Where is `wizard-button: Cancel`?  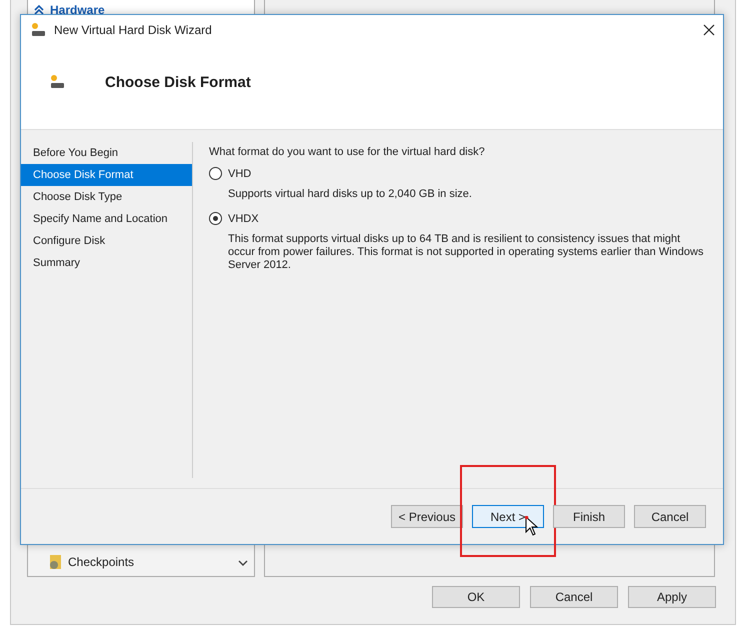 wizard-button: Cancel is located at coordinates (670, 516).